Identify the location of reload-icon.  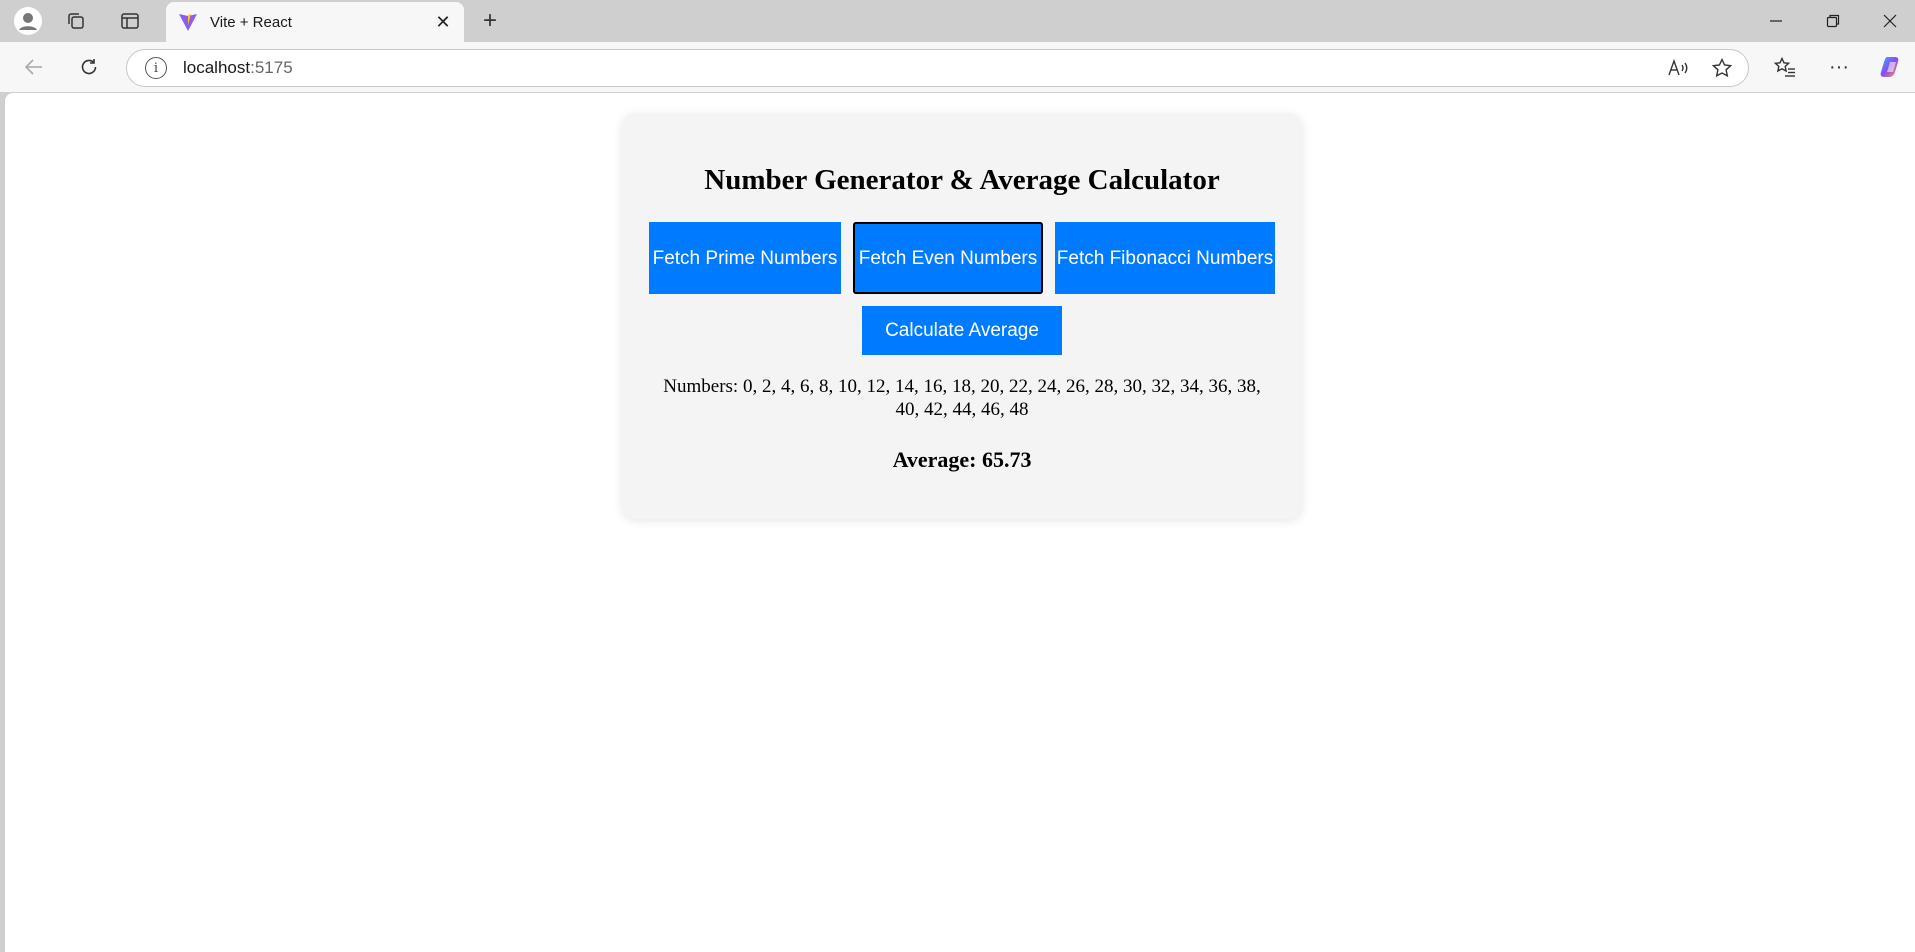
(89, 67).